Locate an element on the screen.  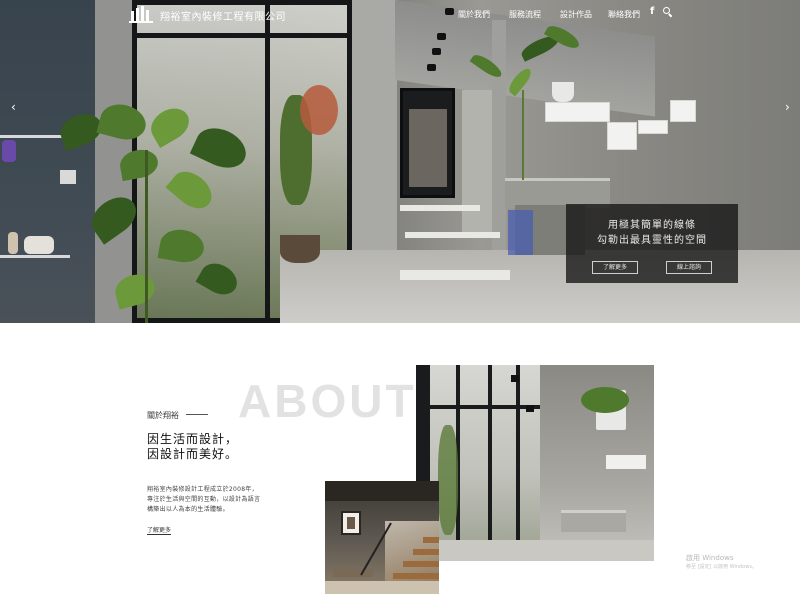
hero-caption-line2: 勾勒出最具靈性的空間 is located at coordinates (652, 240).